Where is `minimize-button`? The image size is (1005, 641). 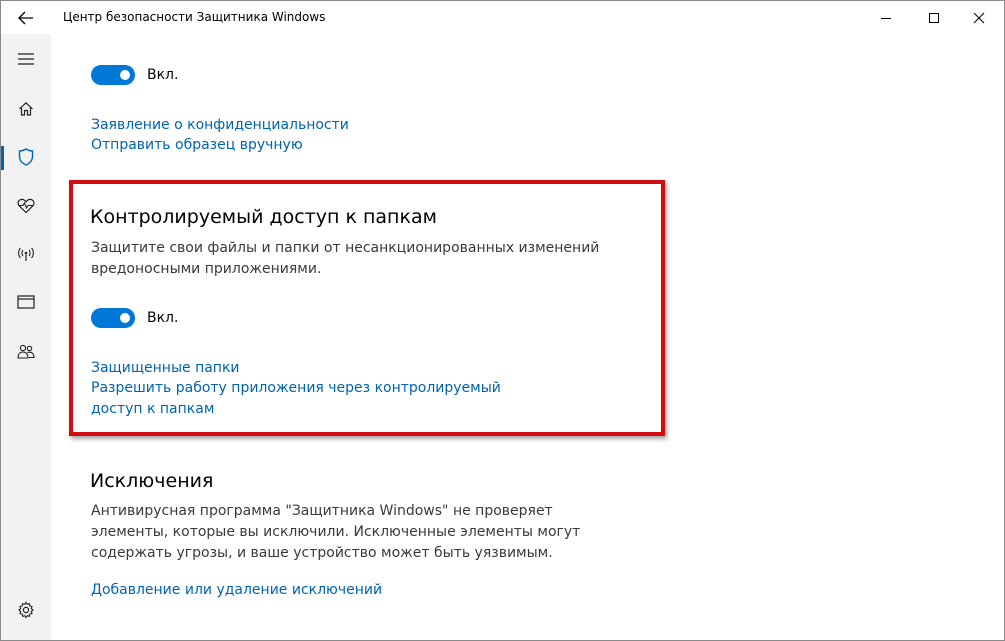
minimize-button is located at coordinates (886, 17).